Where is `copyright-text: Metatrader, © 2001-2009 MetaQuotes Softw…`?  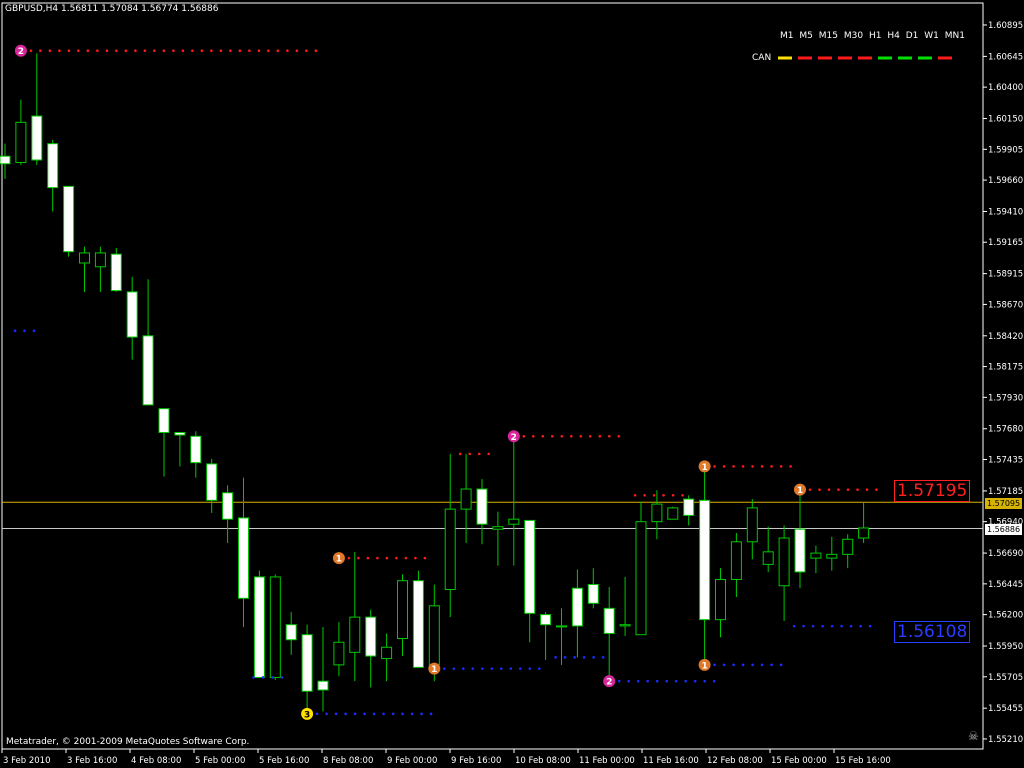 copyright-text: Metatrader, © 2001-2009 MetaQuotes Softw… is located at coordinates (128, 742).